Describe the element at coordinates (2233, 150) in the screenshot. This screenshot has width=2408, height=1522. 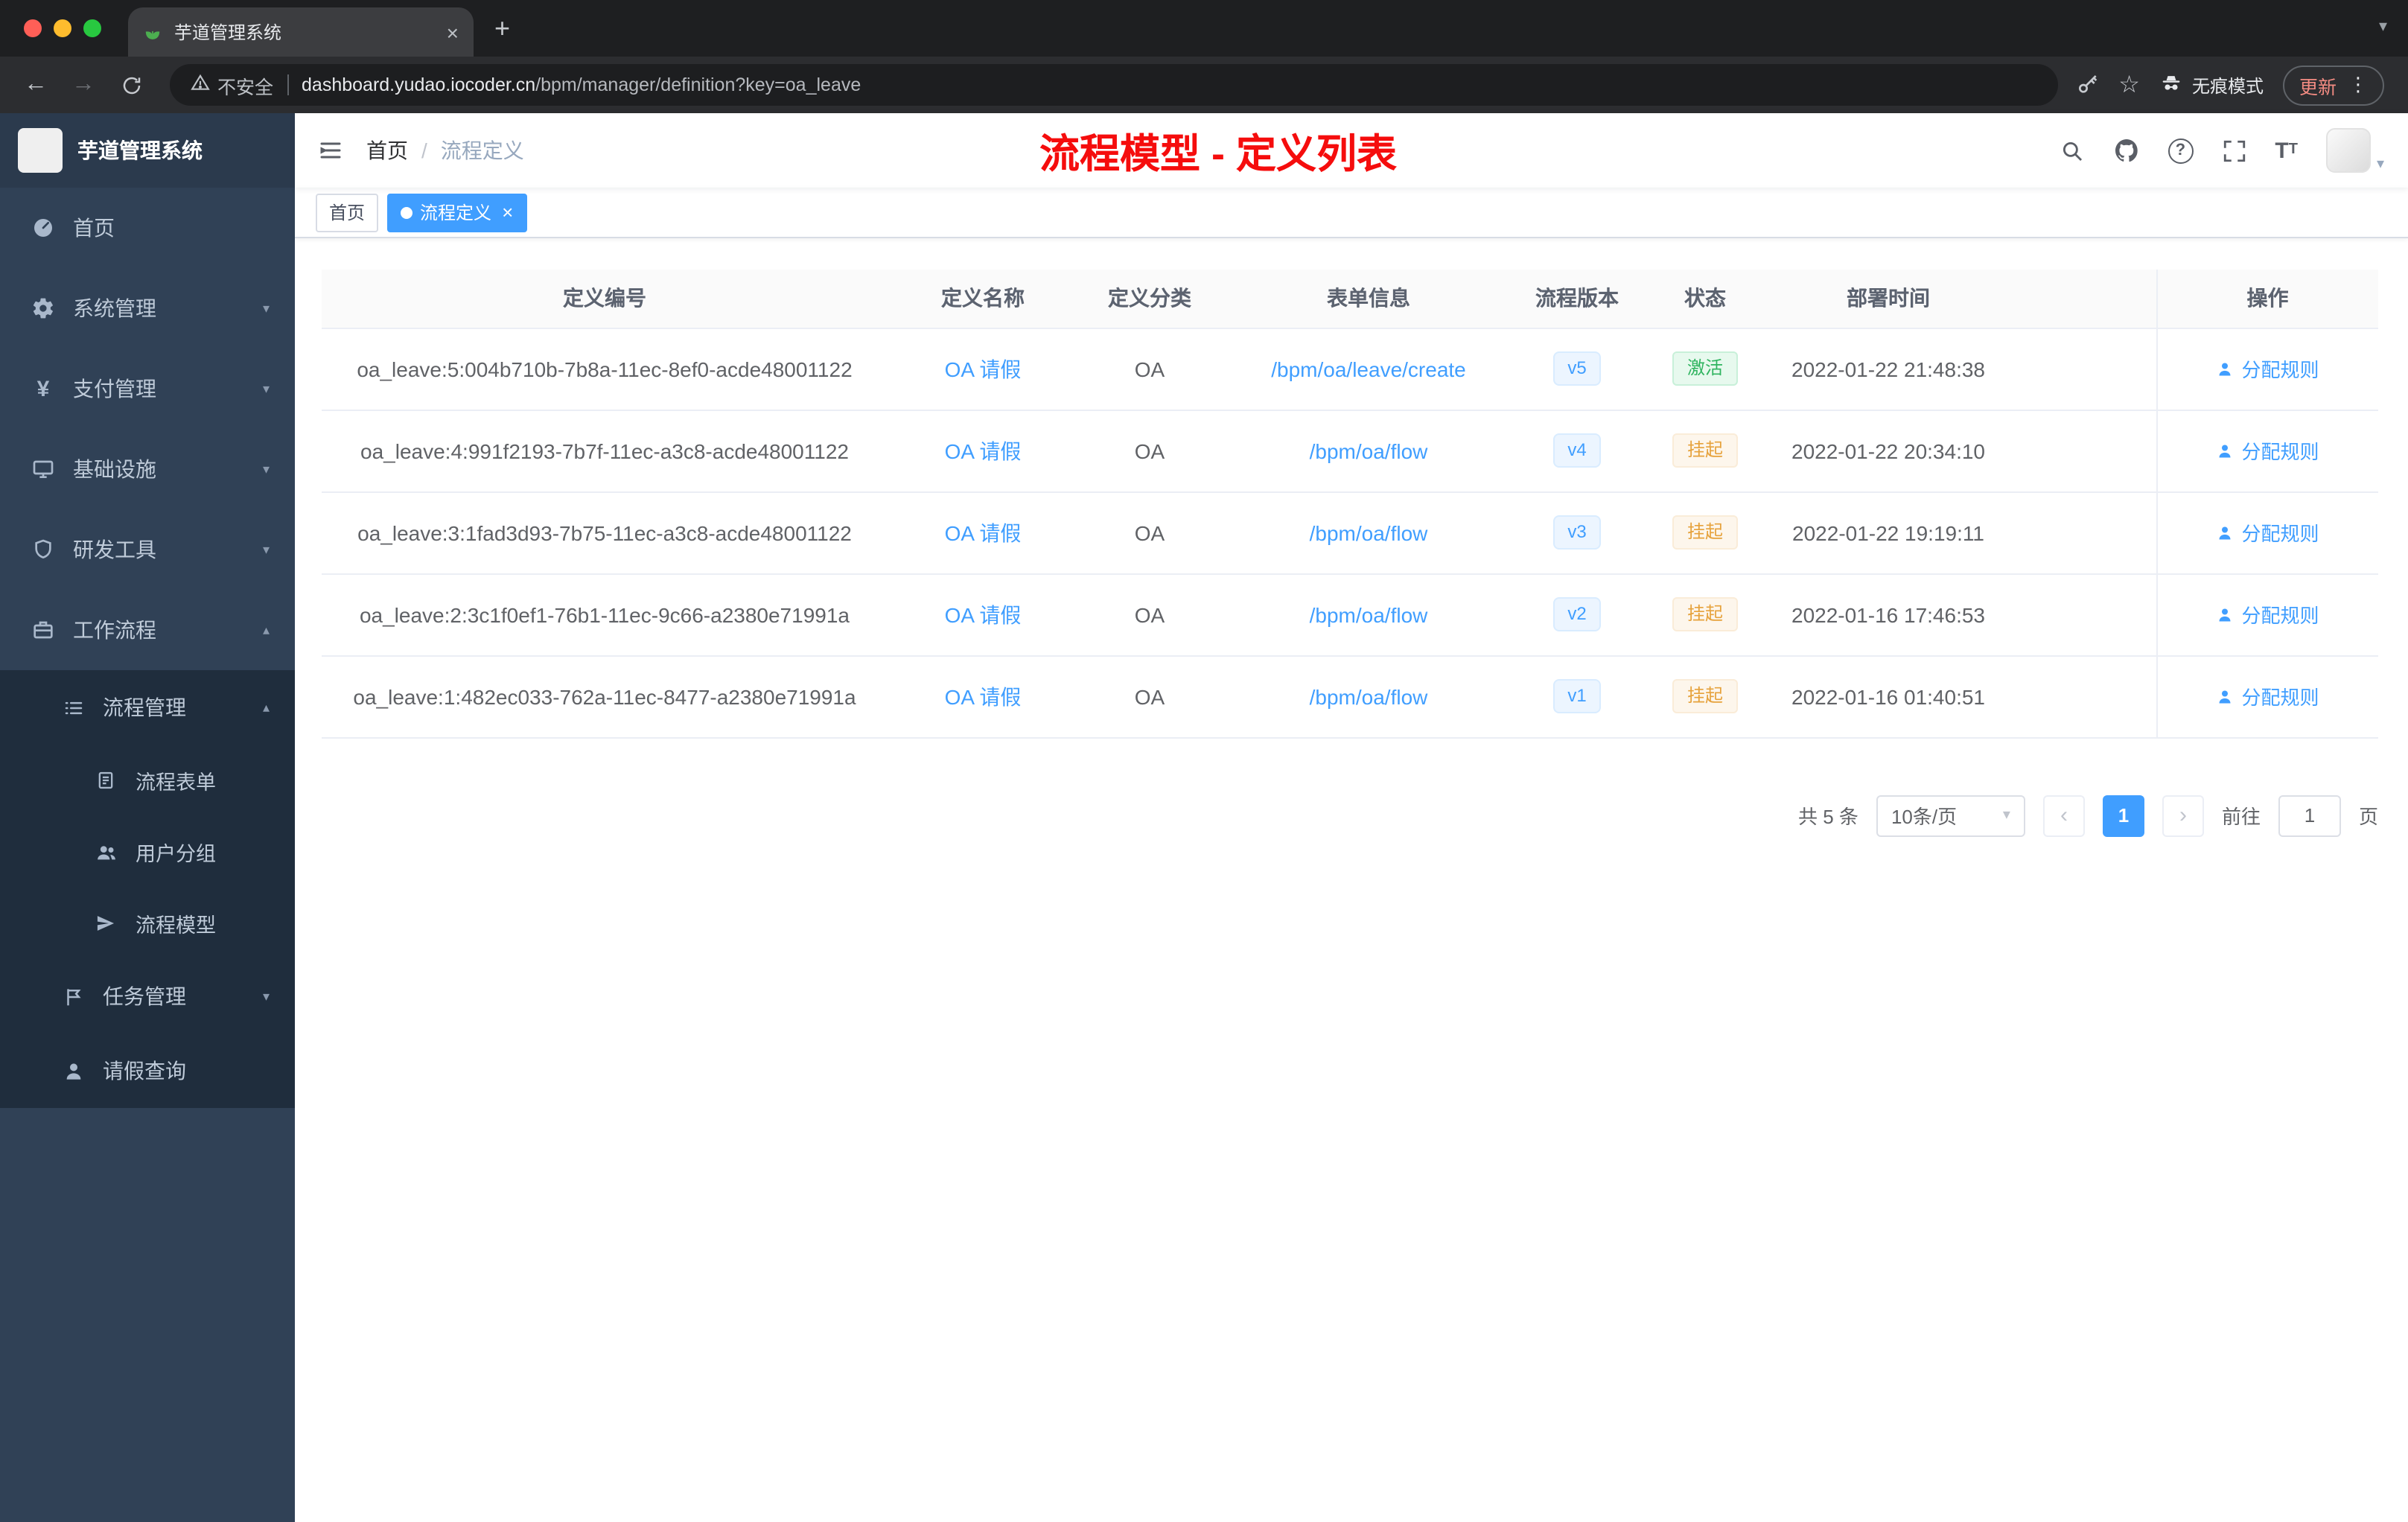
I see `fullscreen-icon` at that location.